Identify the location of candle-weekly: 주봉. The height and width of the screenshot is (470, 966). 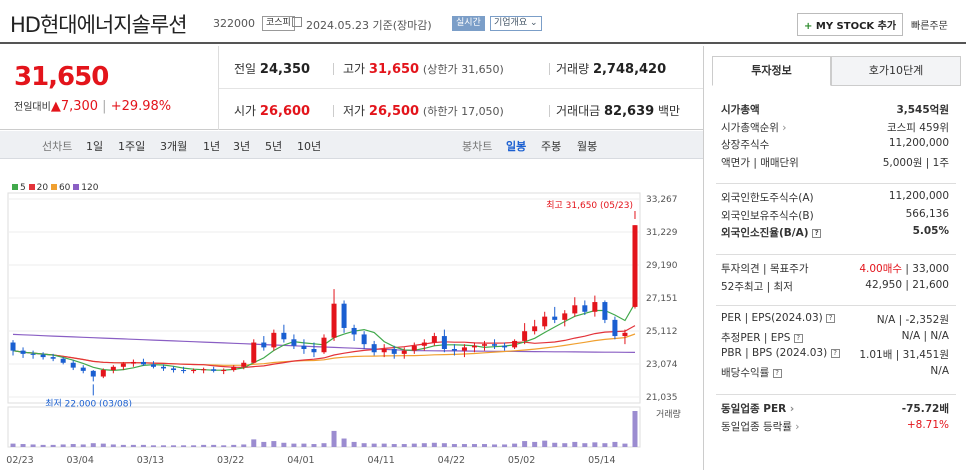
(551, 146).